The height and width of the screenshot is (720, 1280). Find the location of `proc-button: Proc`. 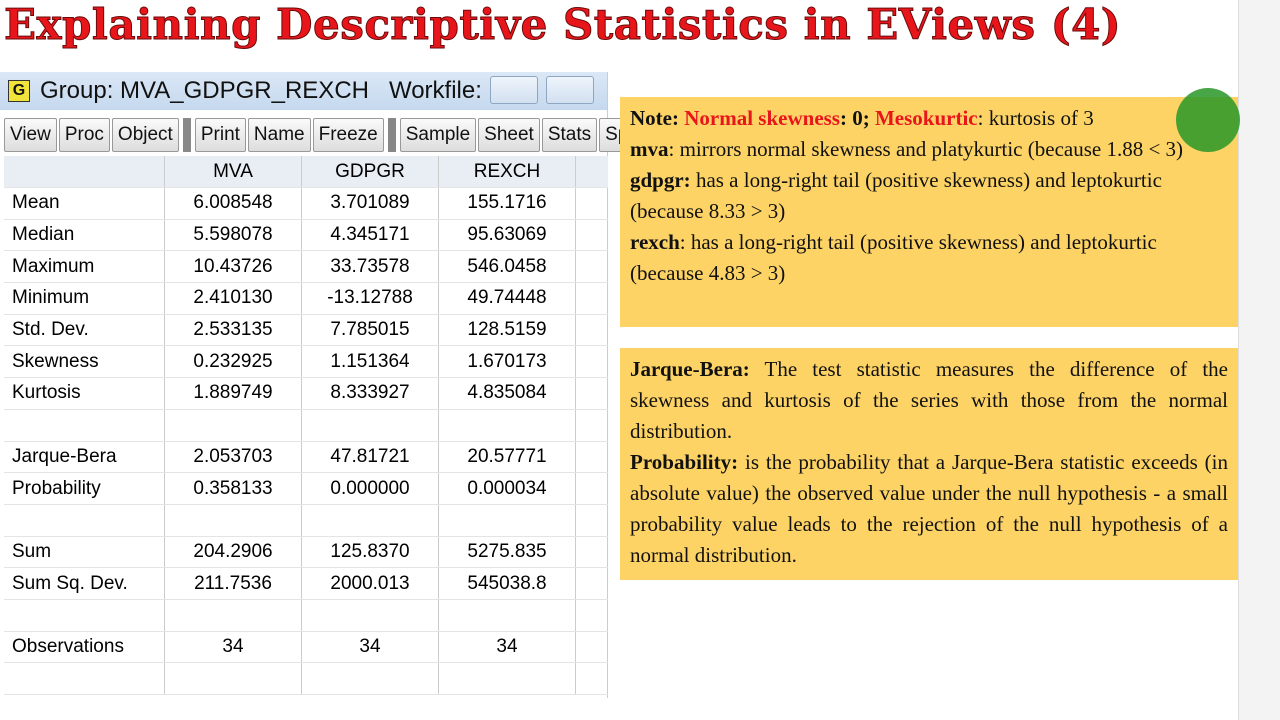

proc-button: Proc is located at coordinates (84, 135).